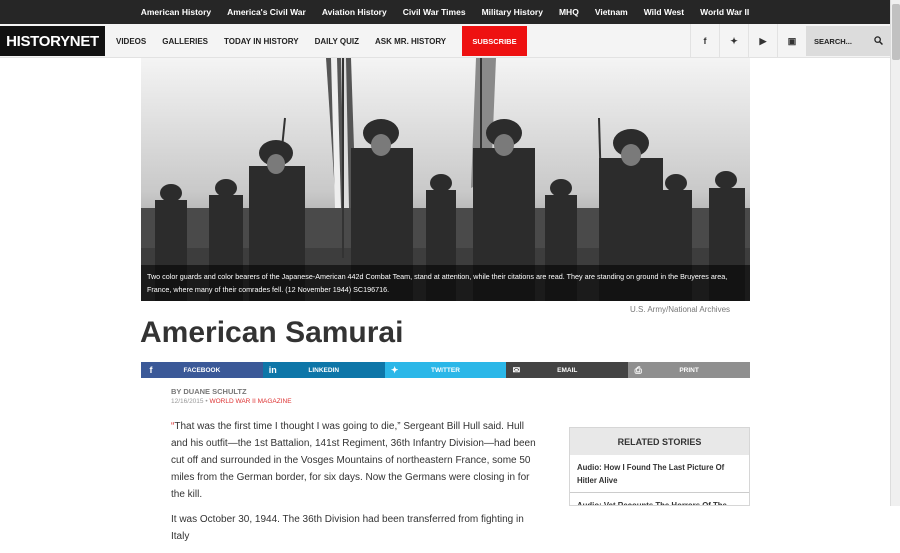 Image resolution: width=900 pixels, height=553 pixels. Describe the element at coordinates (187, 401) in the screenshot. I see `article-date: 12/16/2015` at that location.